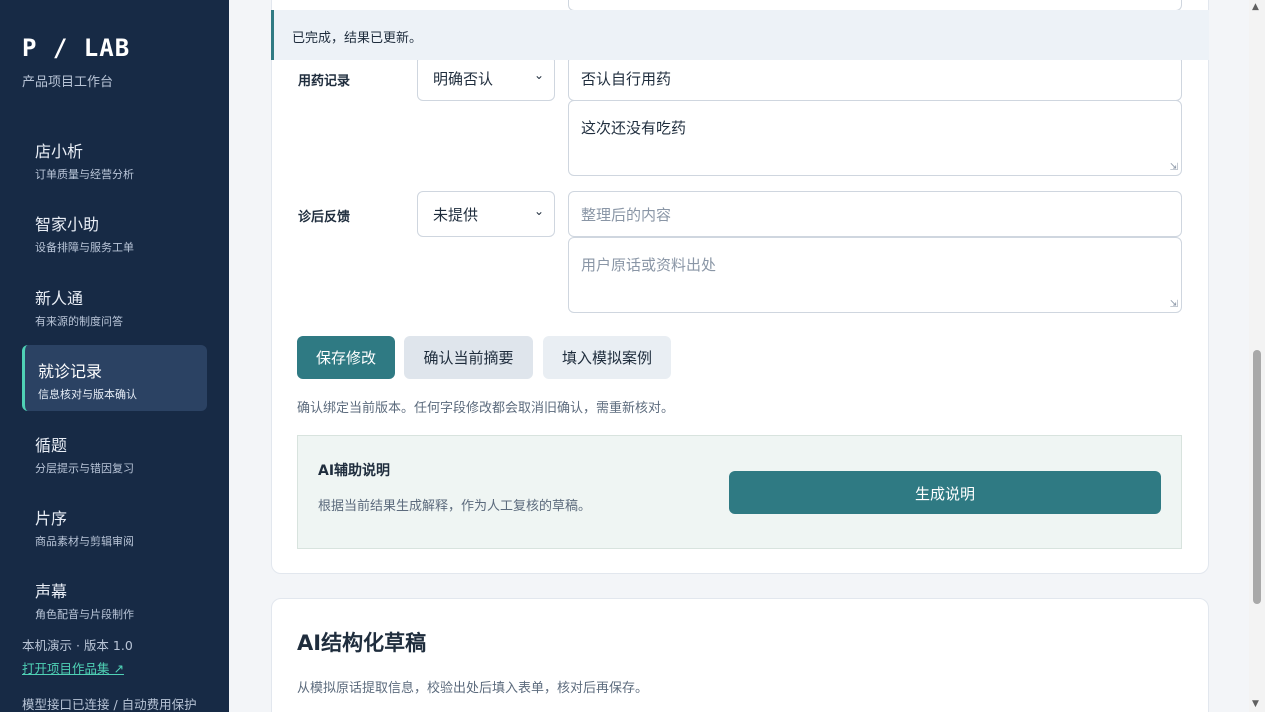 The image size is (1265, 712). I want to click on ai-draft-desc: 从模拟原话提取信息，校验出处后填入表单，核对后再保存。, so click(473, 688).